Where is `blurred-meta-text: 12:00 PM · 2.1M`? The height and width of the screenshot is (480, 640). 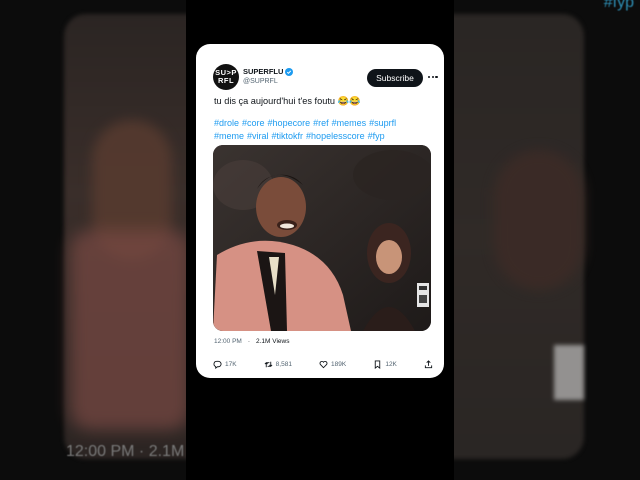
blurred-meta-text: 12:00 PM · 2.1M is located at coordinates (125, 451).